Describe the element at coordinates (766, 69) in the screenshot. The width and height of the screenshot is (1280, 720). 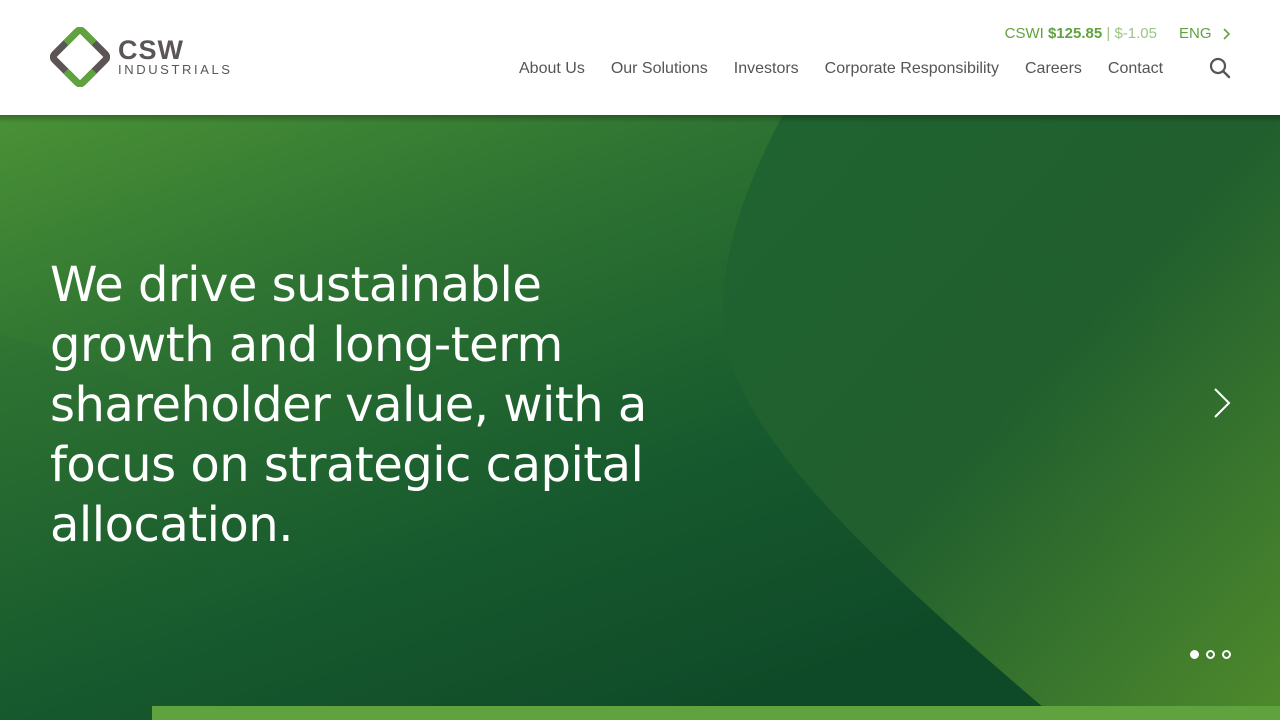
I see `nav-item-investors: Investors` at that location.